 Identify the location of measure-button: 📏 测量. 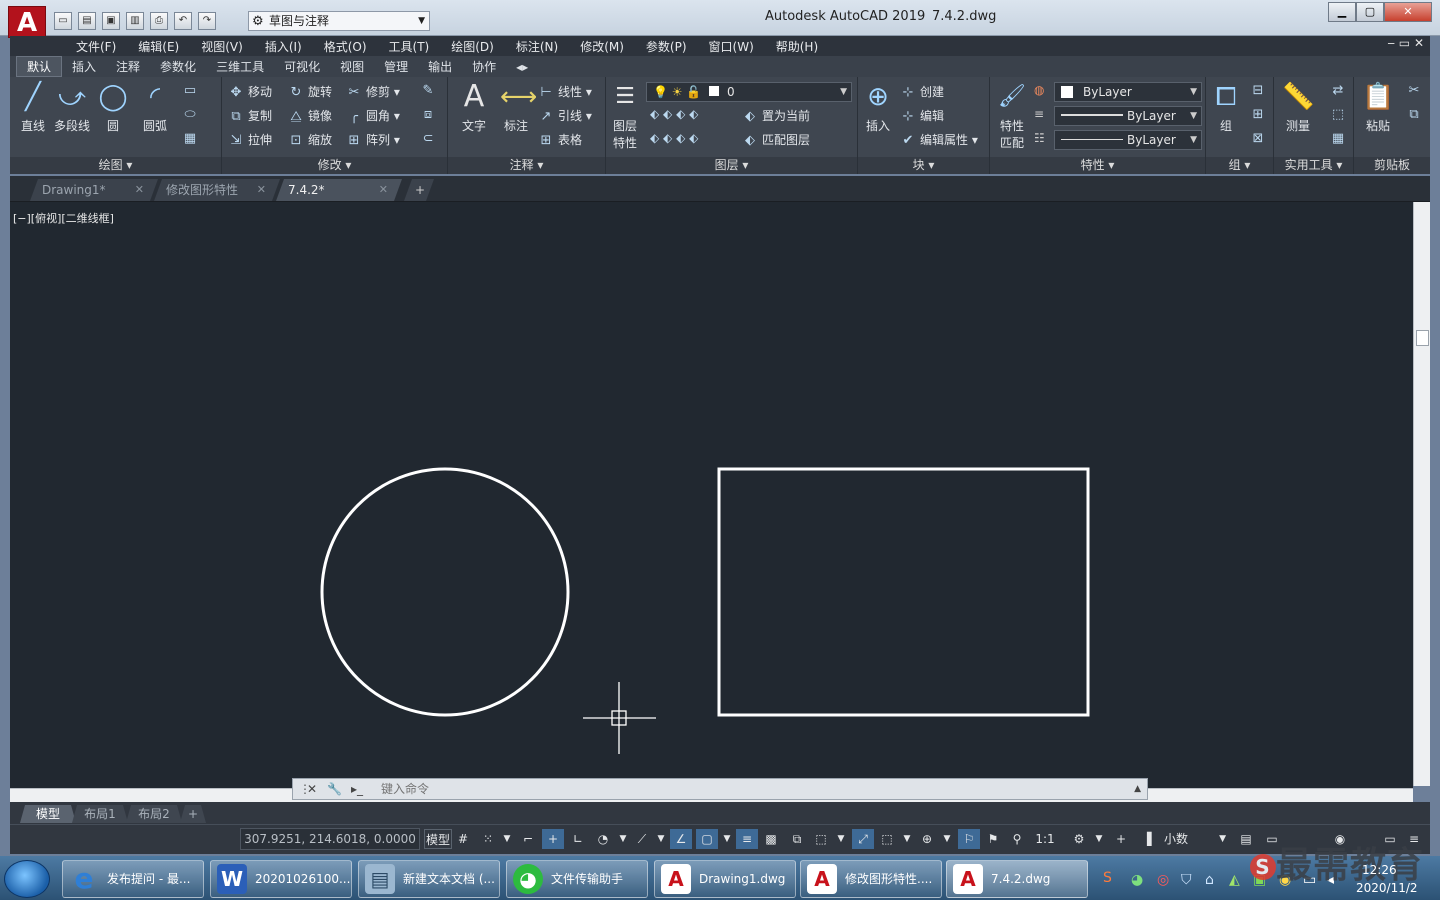
(1298, 107).